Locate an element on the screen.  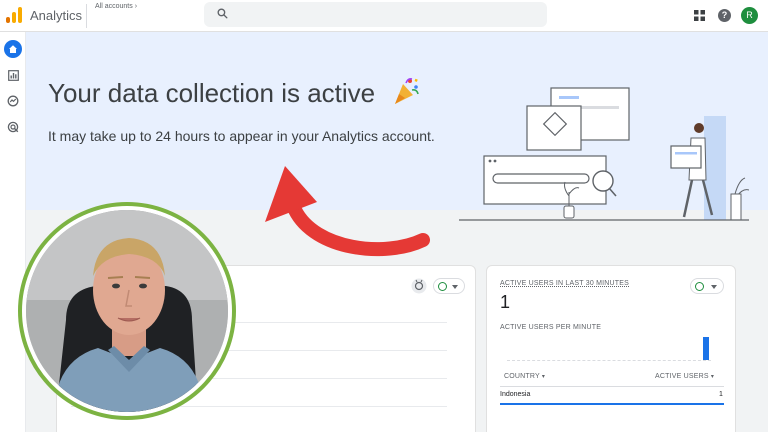
accounts-label: All accounts is located at coordinates (114, 6).